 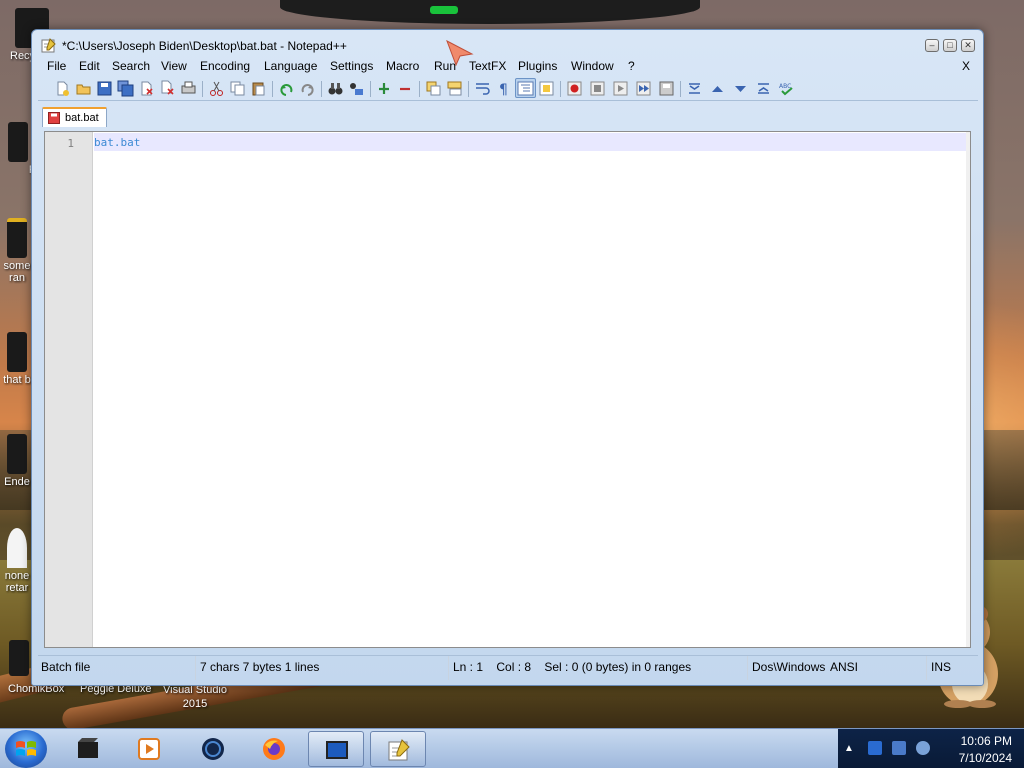 I want to click on sync-horizontal-button, so click(x=454, y=88).